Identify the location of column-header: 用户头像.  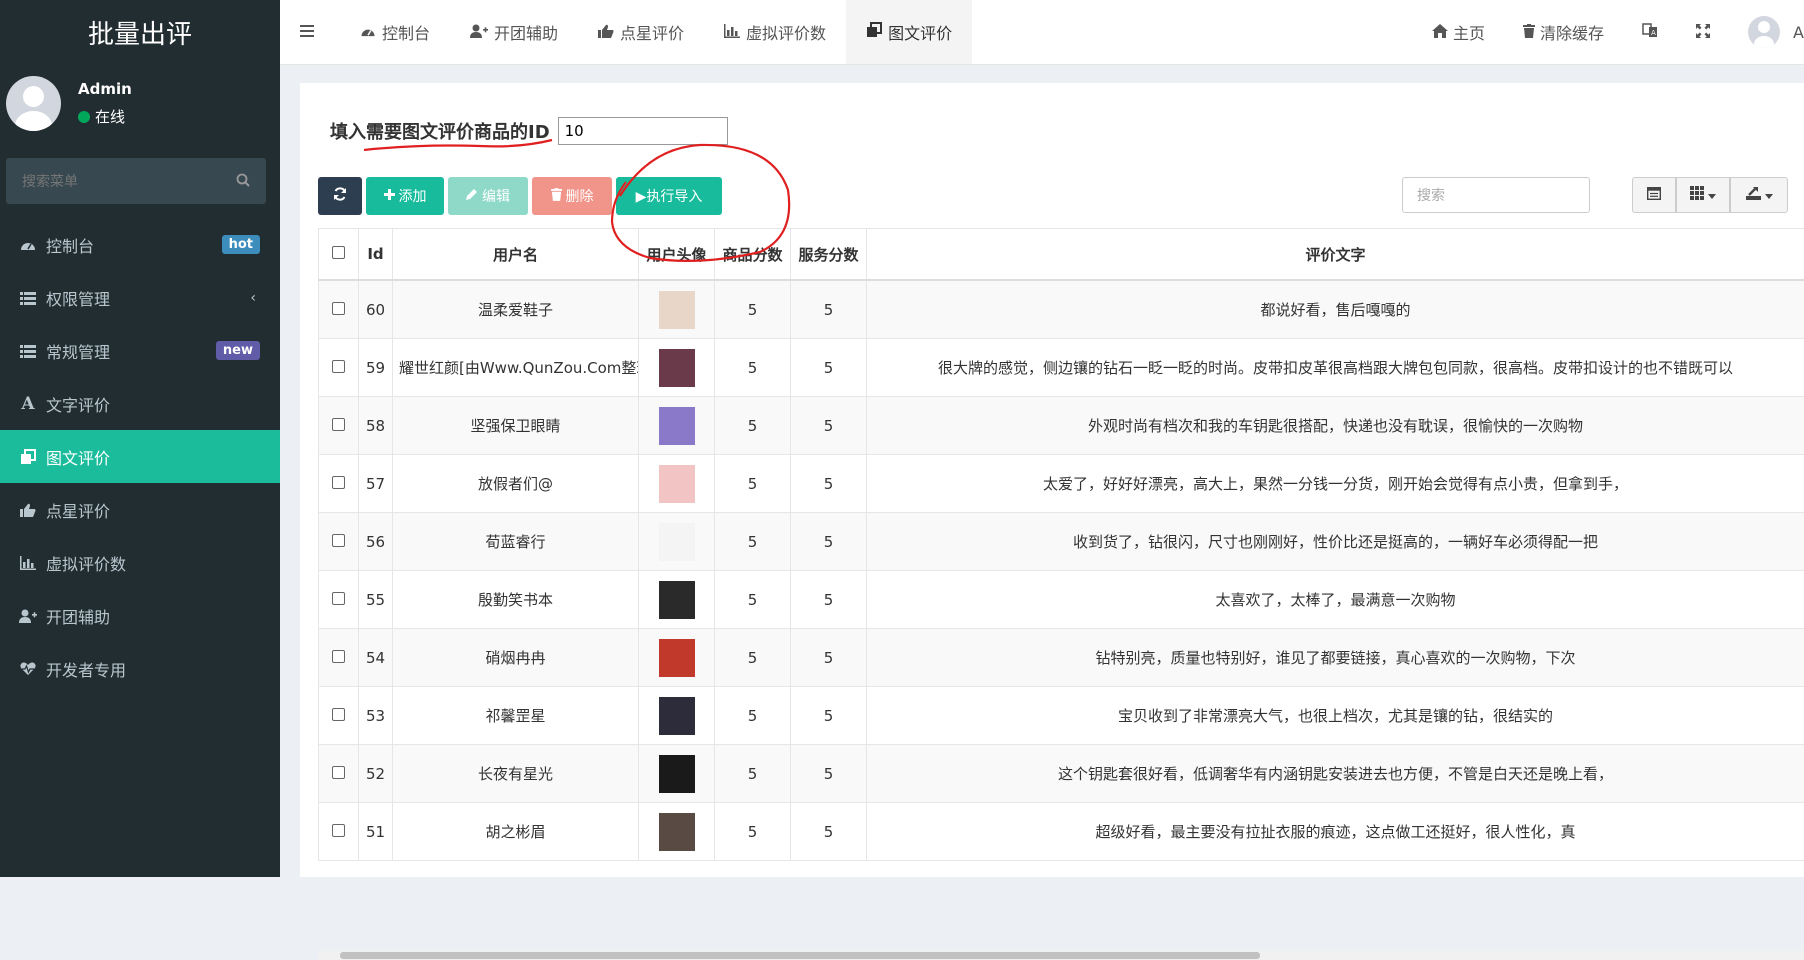
(677, 255).